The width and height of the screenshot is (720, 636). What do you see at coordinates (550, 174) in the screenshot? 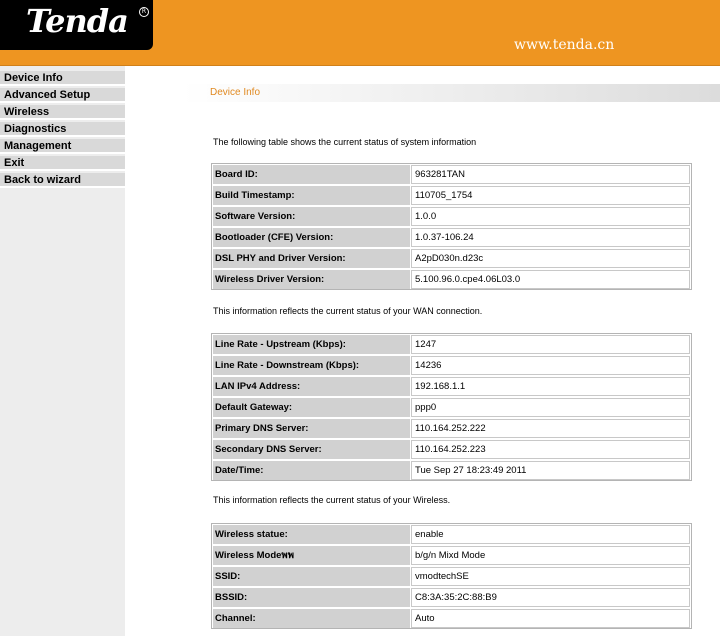
I see `row-value: 963281TAN` at bounding box center [550, 174].